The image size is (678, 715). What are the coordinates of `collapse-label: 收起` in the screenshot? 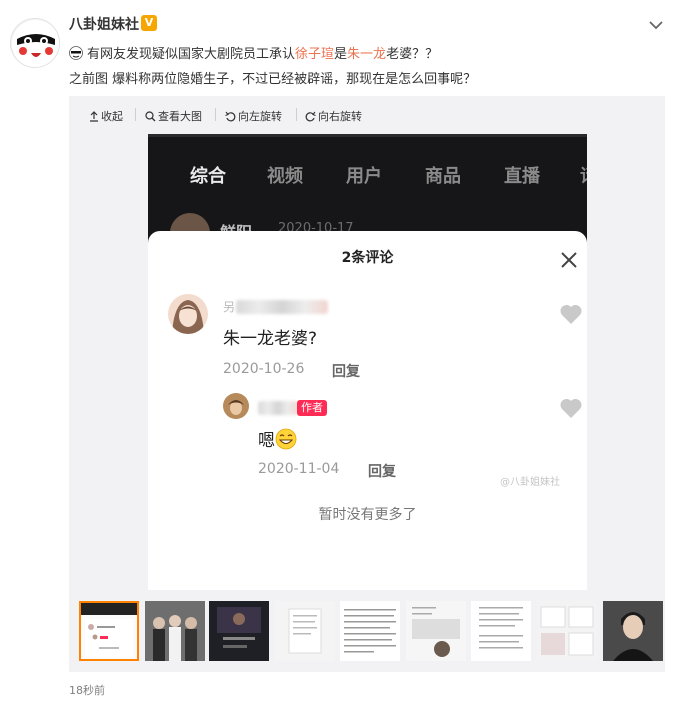 It's located at (112, 116).